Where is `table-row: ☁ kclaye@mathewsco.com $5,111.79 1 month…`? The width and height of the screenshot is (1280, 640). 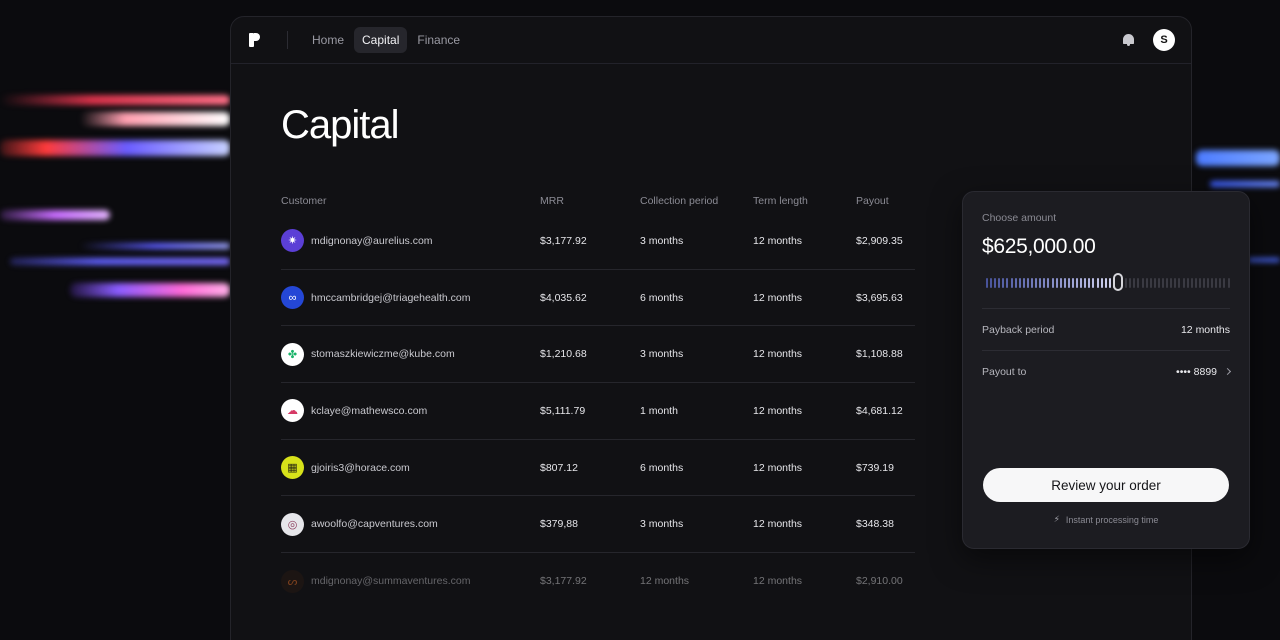
table-row: ☁ kclaye@mathewsco.com $5,111.79 1 month… is located at coordinates (598, 411).